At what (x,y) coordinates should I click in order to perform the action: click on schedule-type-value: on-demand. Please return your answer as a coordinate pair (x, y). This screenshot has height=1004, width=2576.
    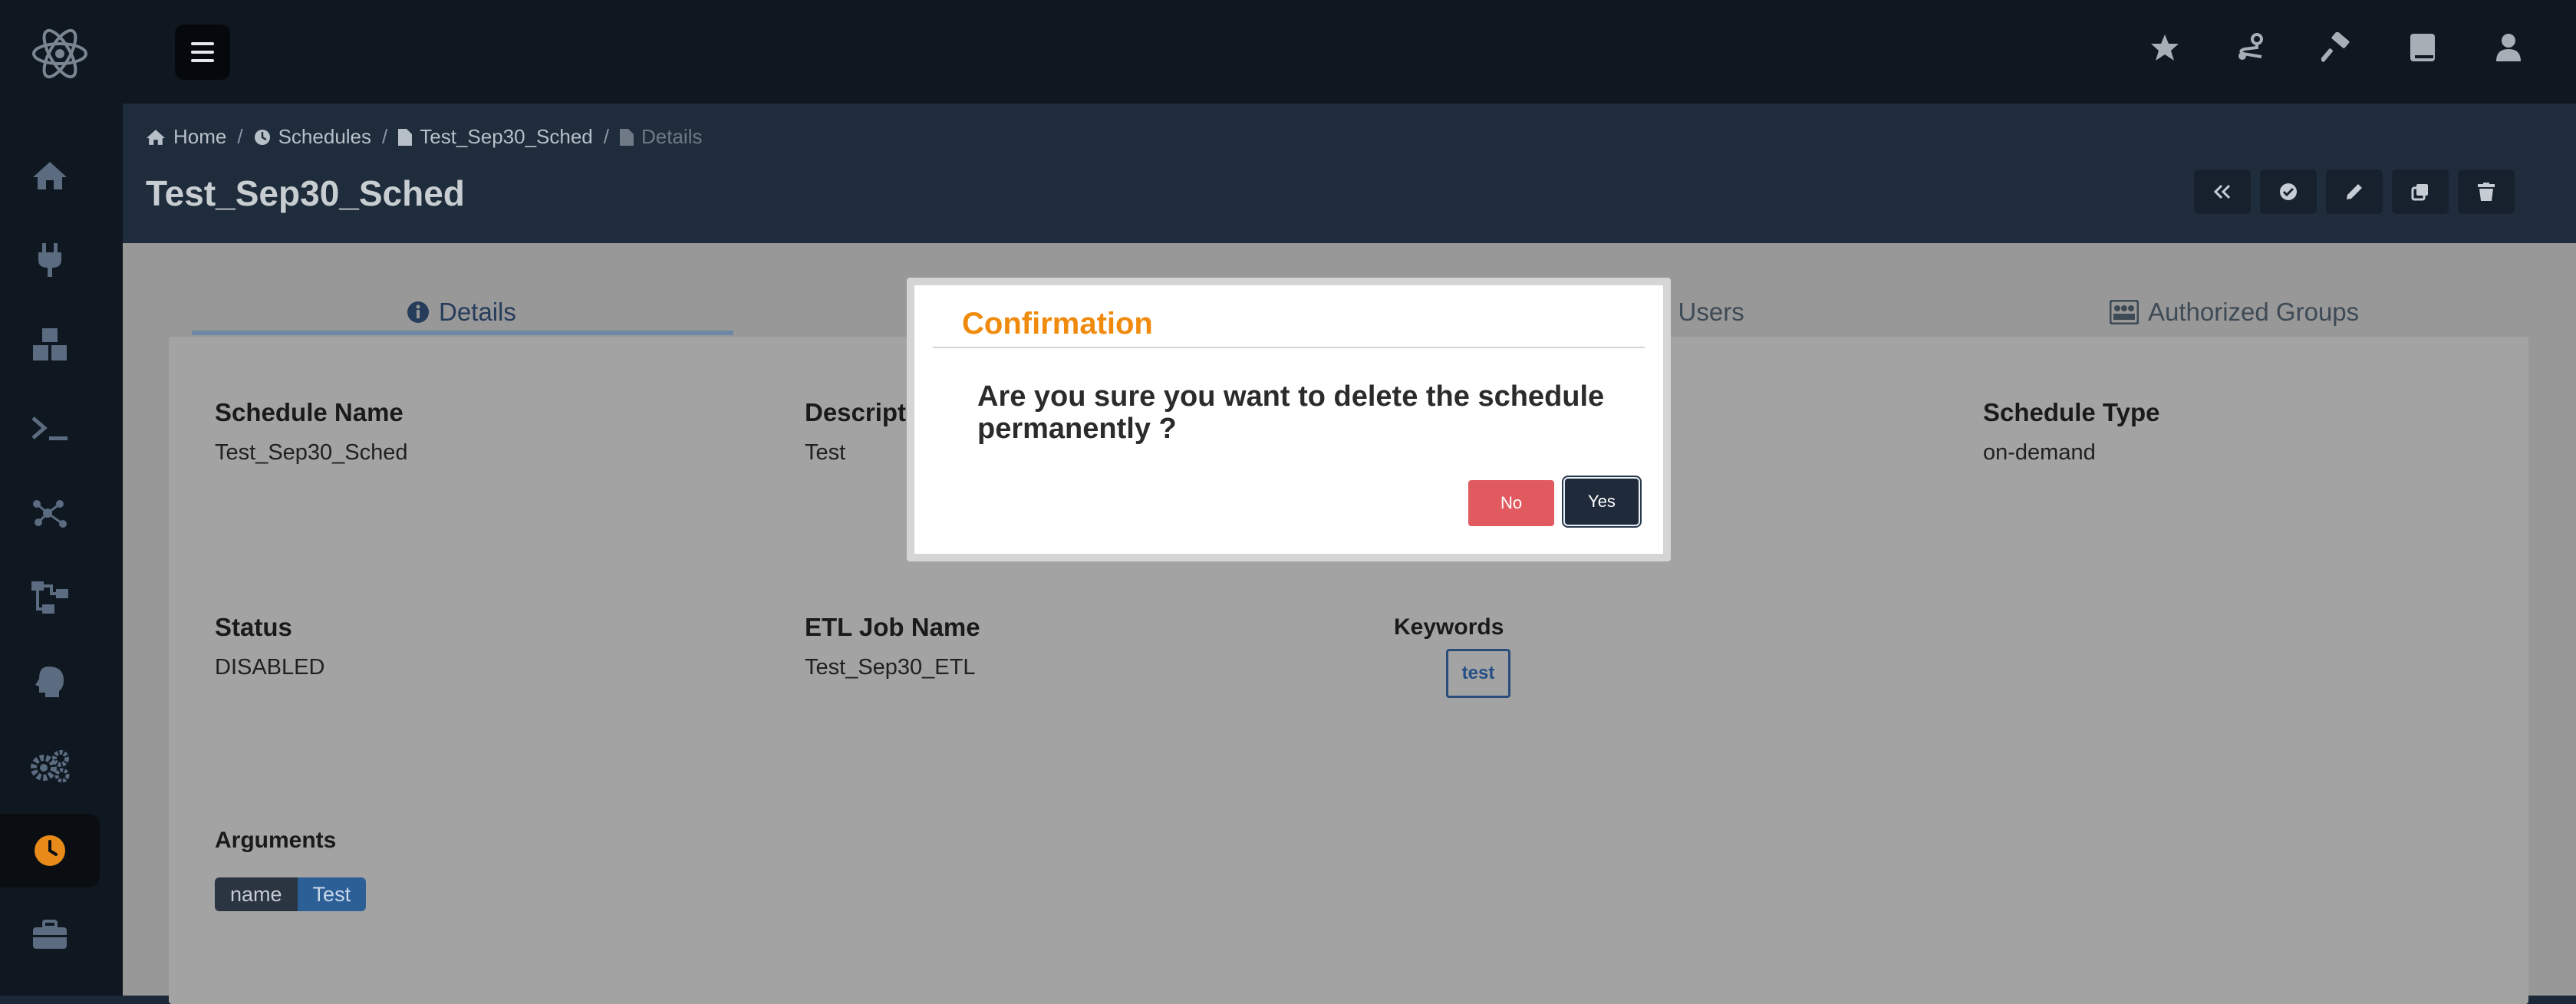
    Looking at the image, I should click on (2039, 452).